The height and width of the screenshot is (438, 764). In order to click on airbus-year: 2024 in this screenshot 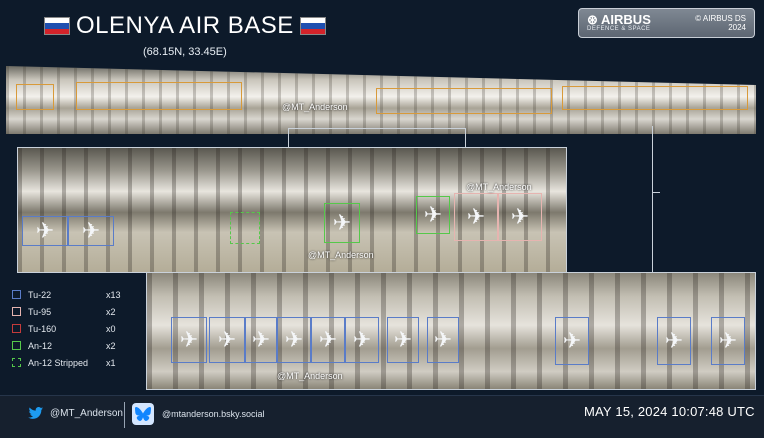, I will do `click(737, 27)`.